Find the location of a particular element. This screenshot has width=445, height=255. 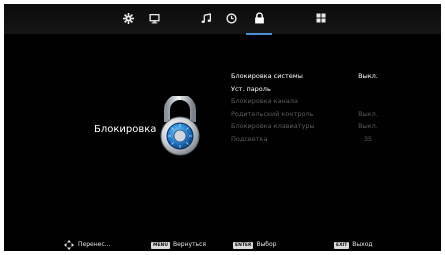

menu-item-keypad-lock: Блокировка клавиатуры Выкл. is located at coordinates (329, 126).